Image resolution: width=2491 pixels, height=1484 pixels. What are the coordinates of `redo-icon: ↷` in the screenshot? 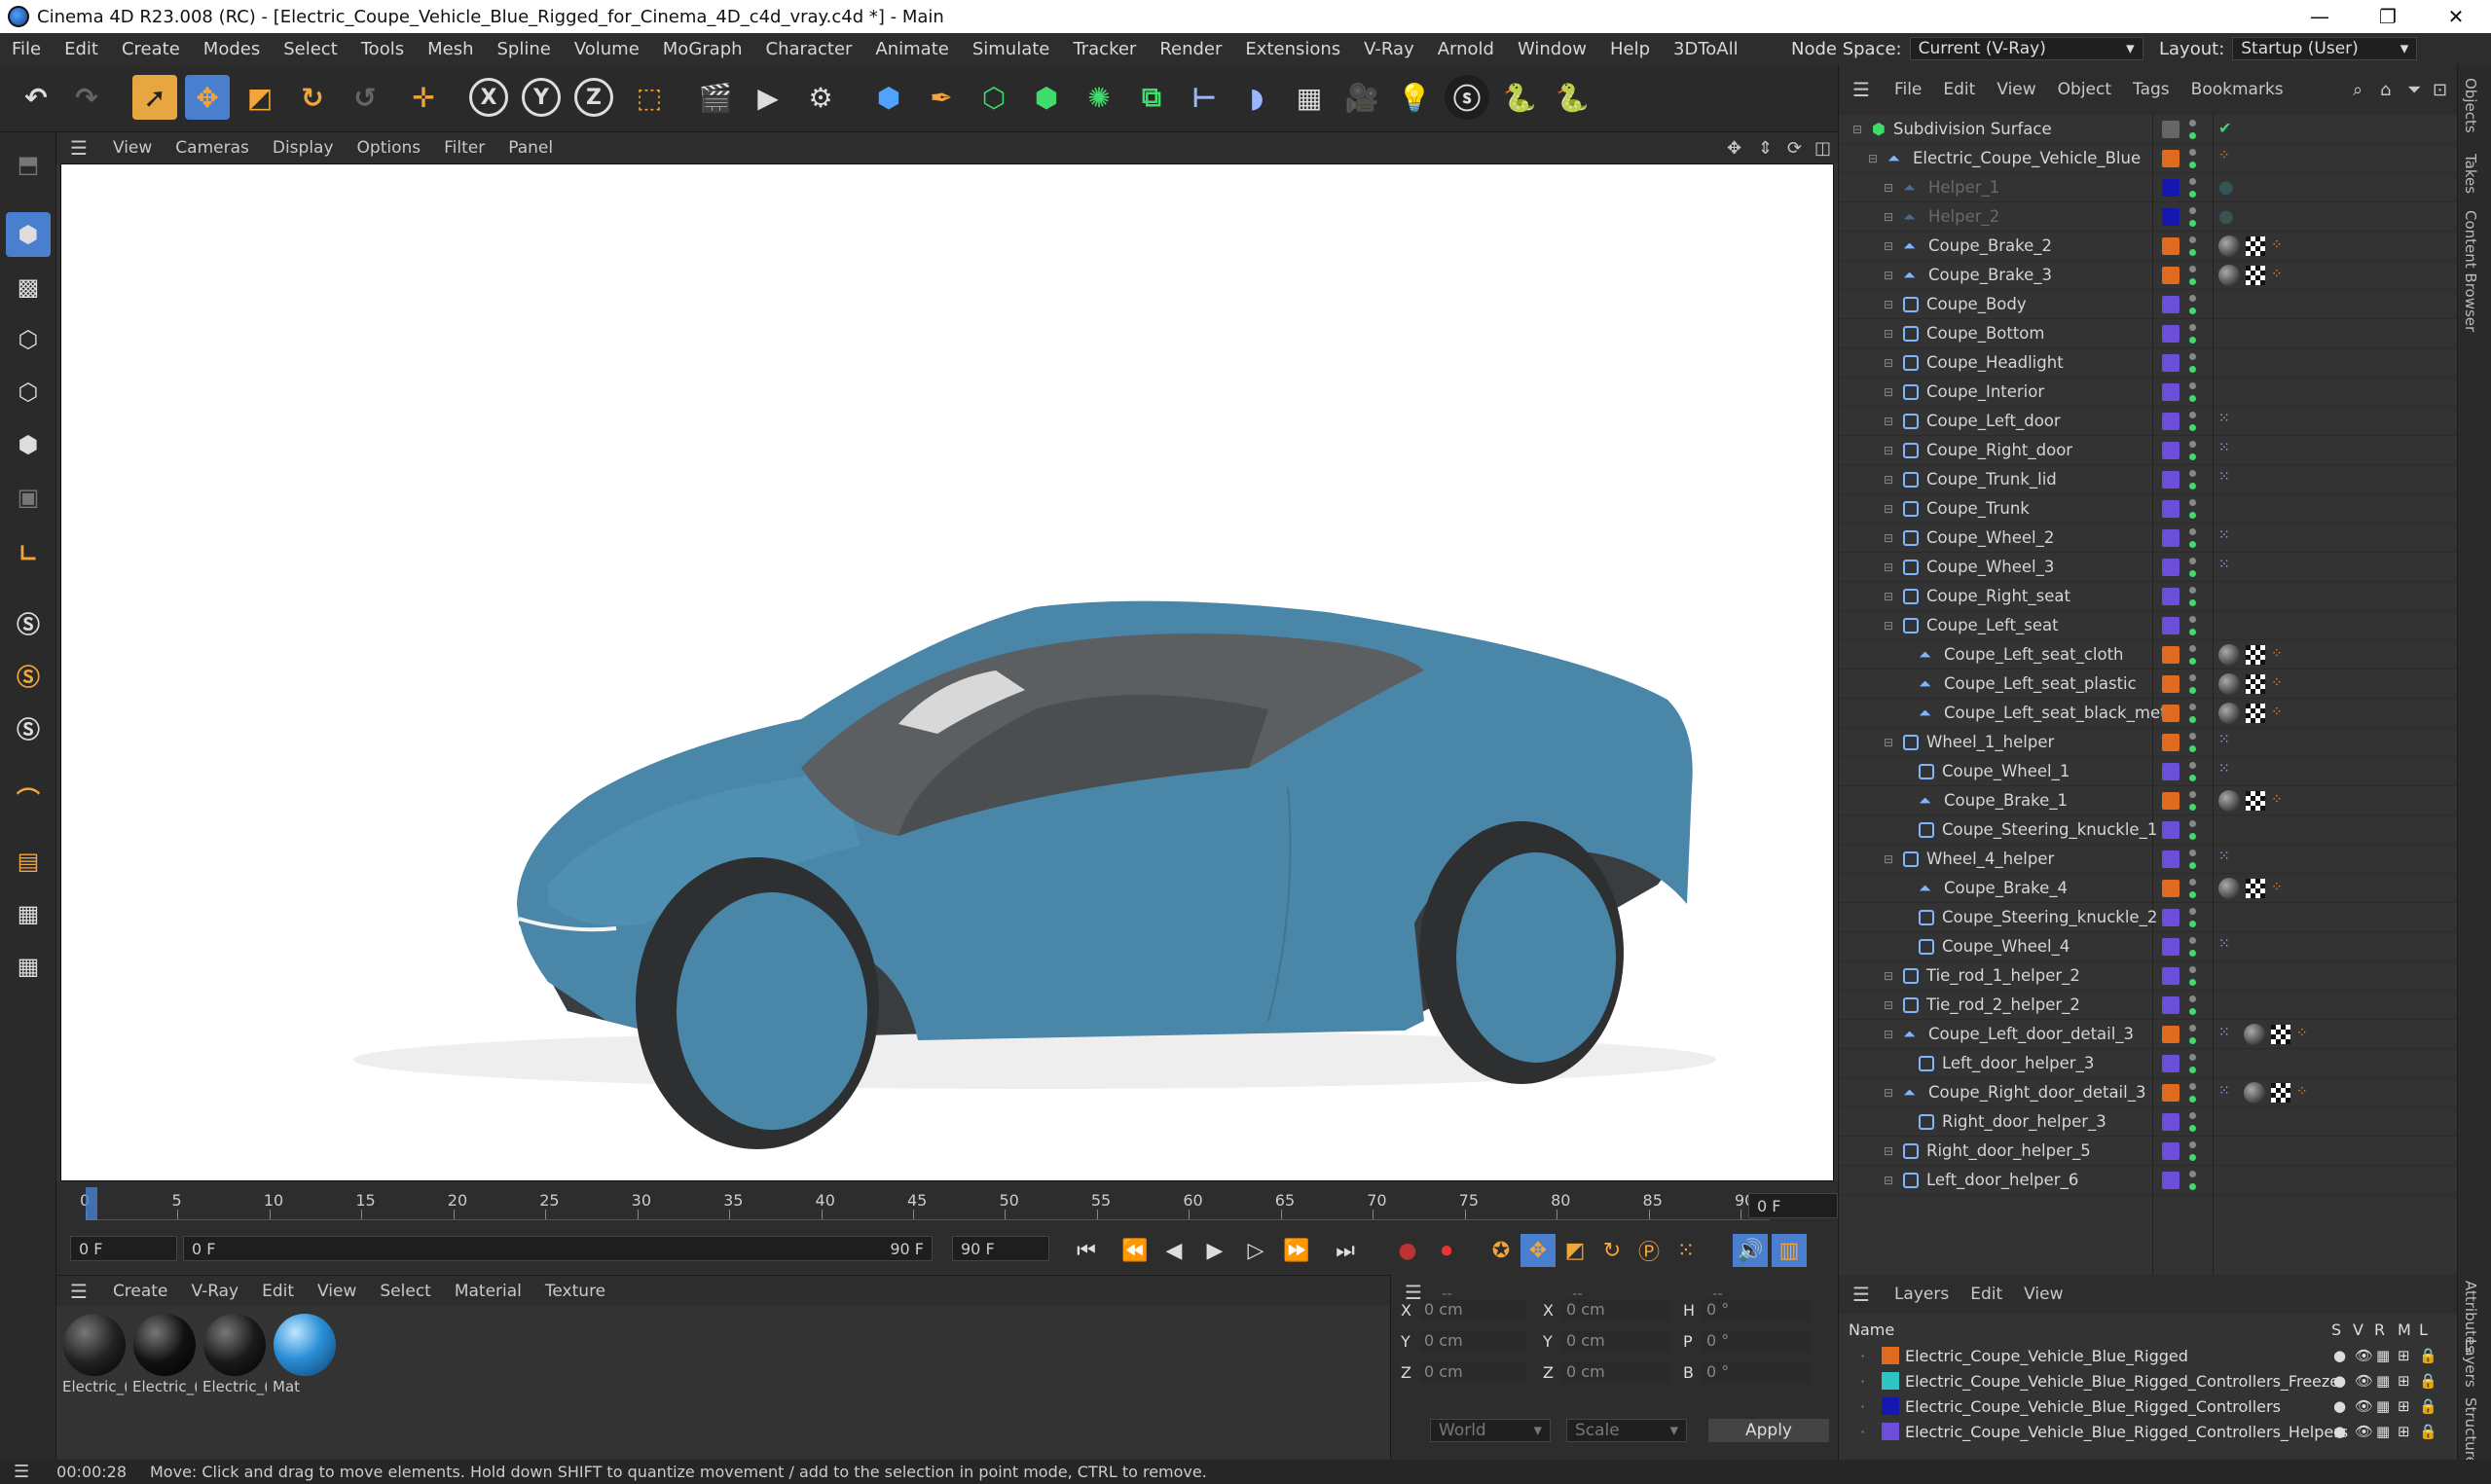 It's located at (86, 97).